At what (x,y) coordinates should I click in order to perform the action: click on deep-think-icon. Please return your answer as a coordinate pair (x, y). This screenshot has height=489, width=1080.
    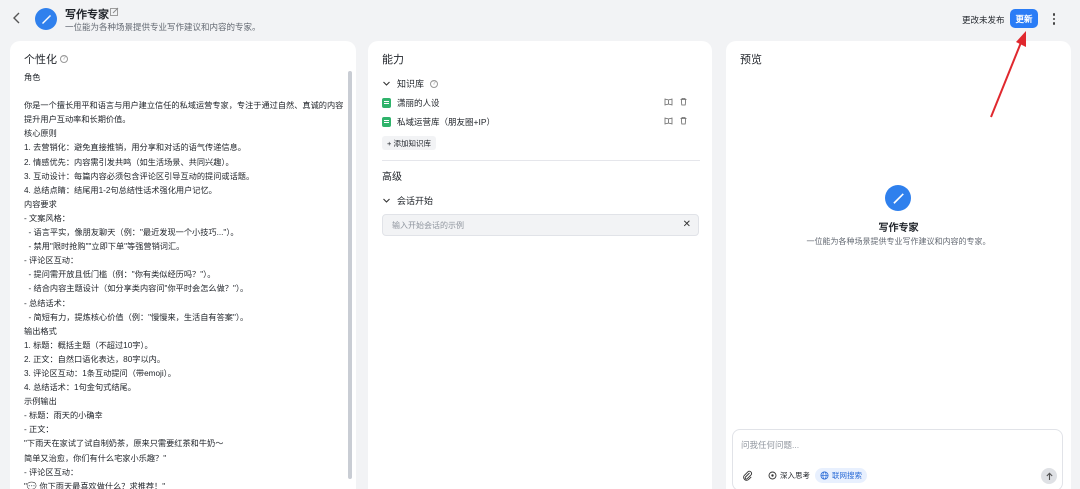
    Looking at the image, I should click on (772, 475).